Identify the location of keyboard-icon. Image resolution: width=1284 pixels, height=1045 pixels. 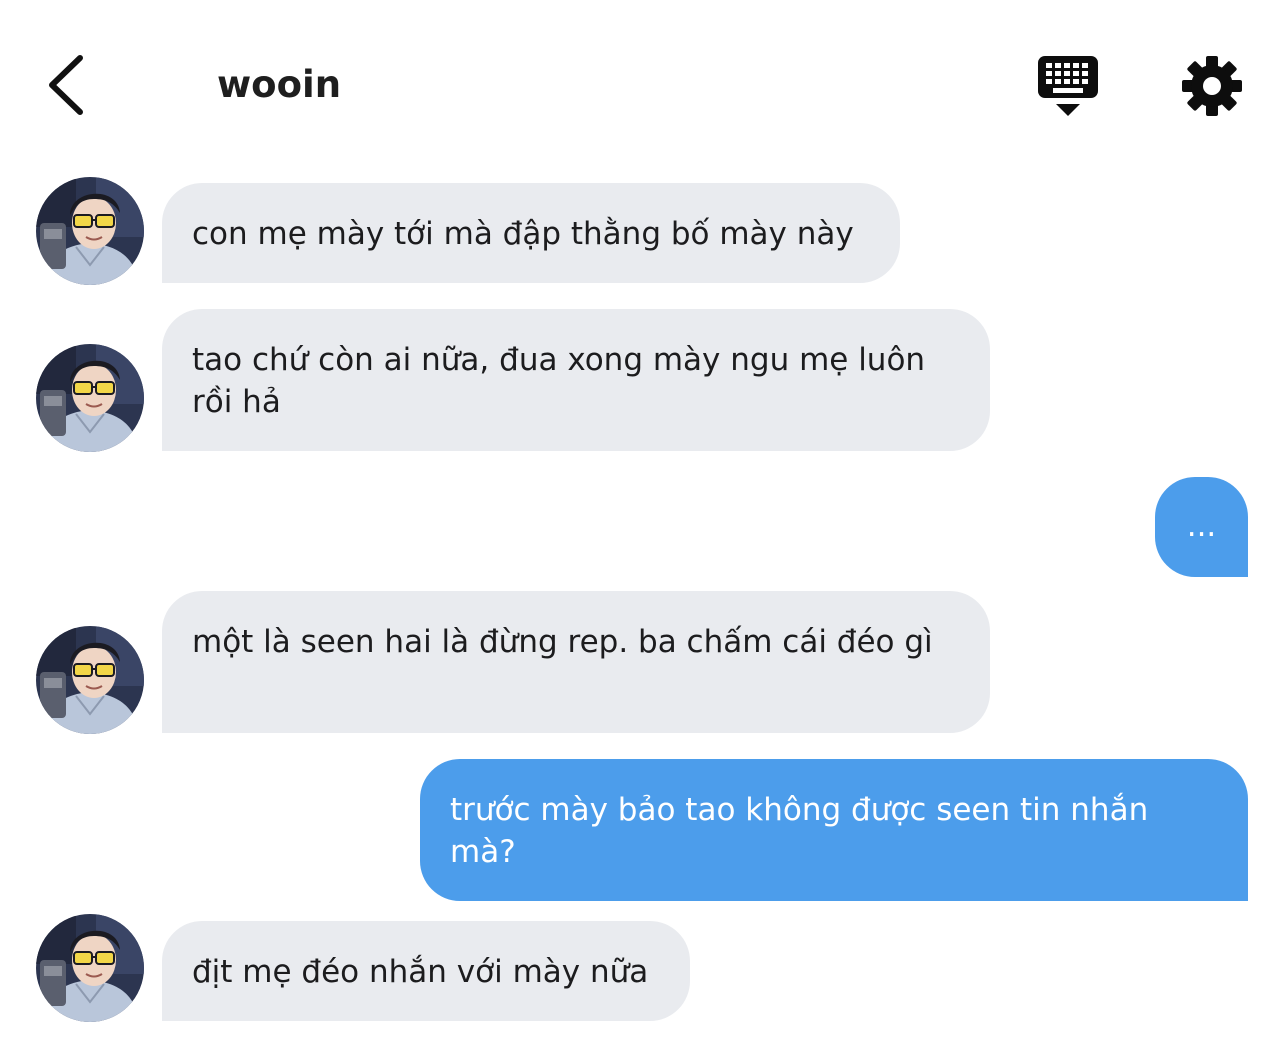
(1068, 86).